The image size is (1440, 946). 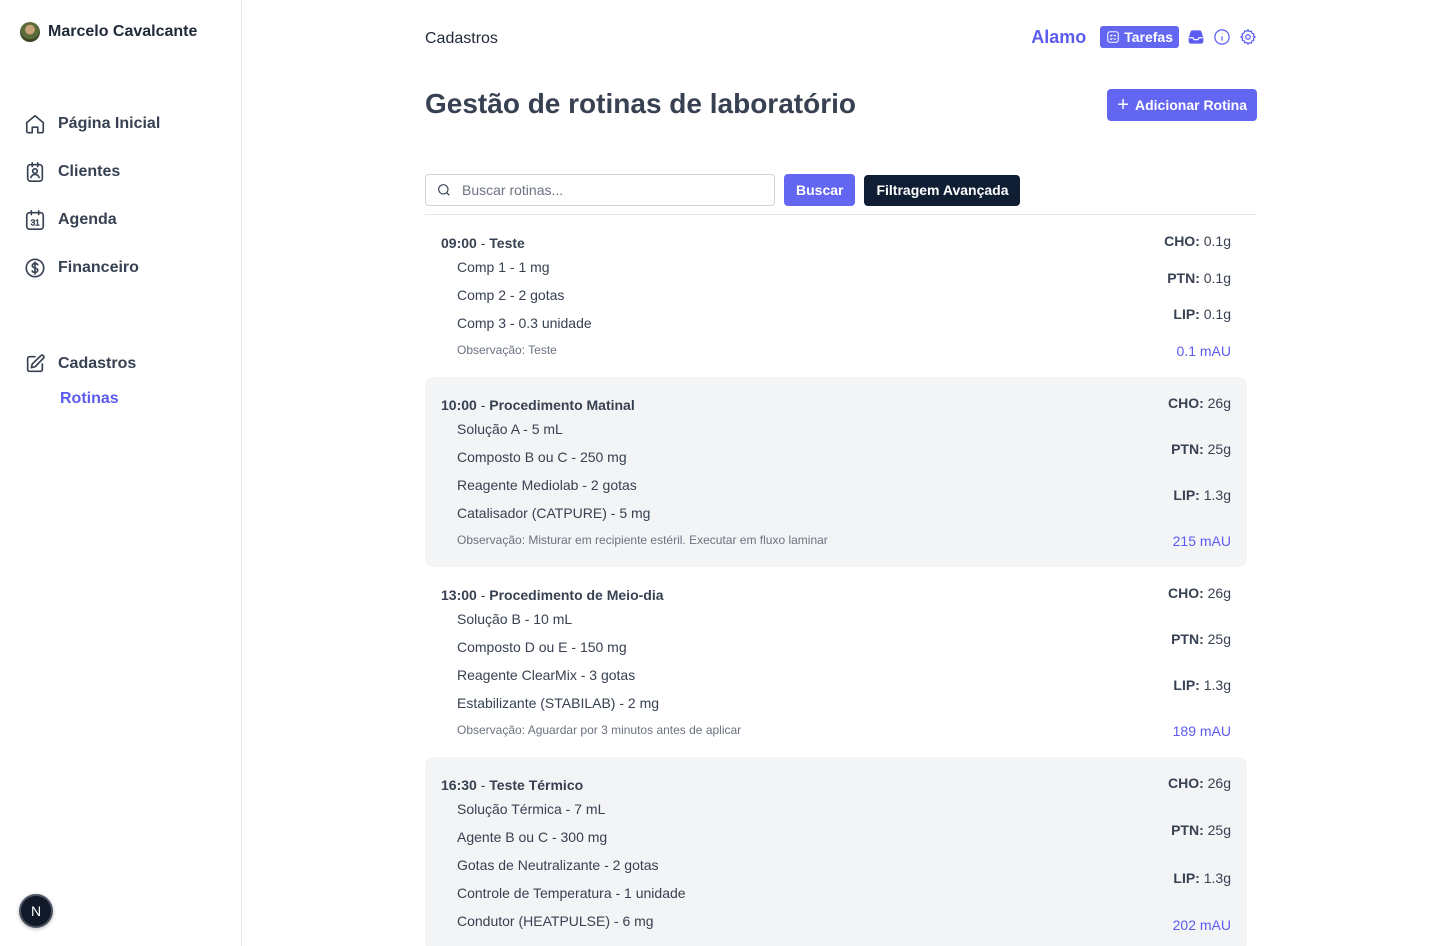 What do you see at coordinates (640, 103) in the screenshot?
I see `page-title: Gestão de rotinas de laboratório` at bounding box center [640, 103].